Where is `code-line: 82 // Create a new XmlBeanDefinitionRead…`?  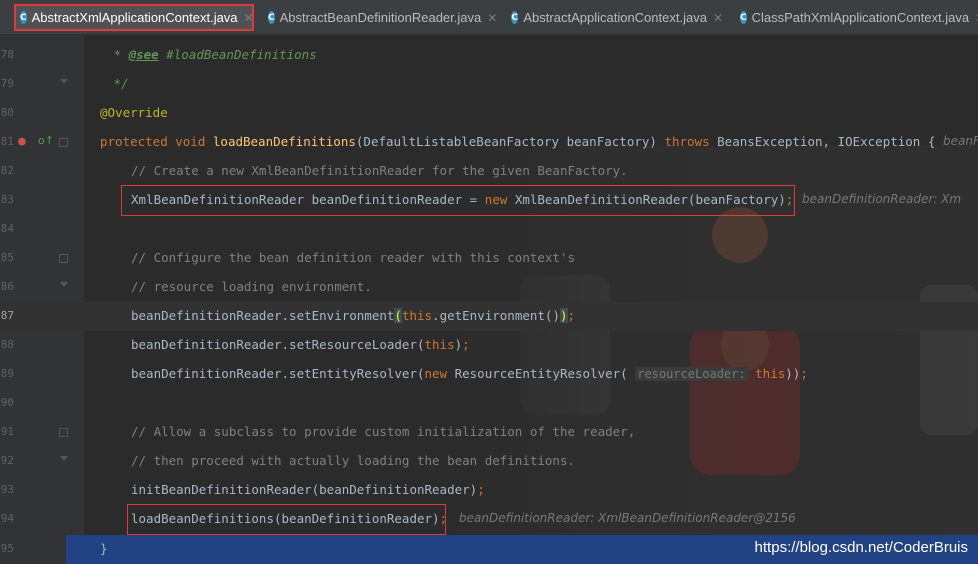 code-line: 82 // Create a new XmlBeanDefinitionRead… is located at coordinates (489, 171).